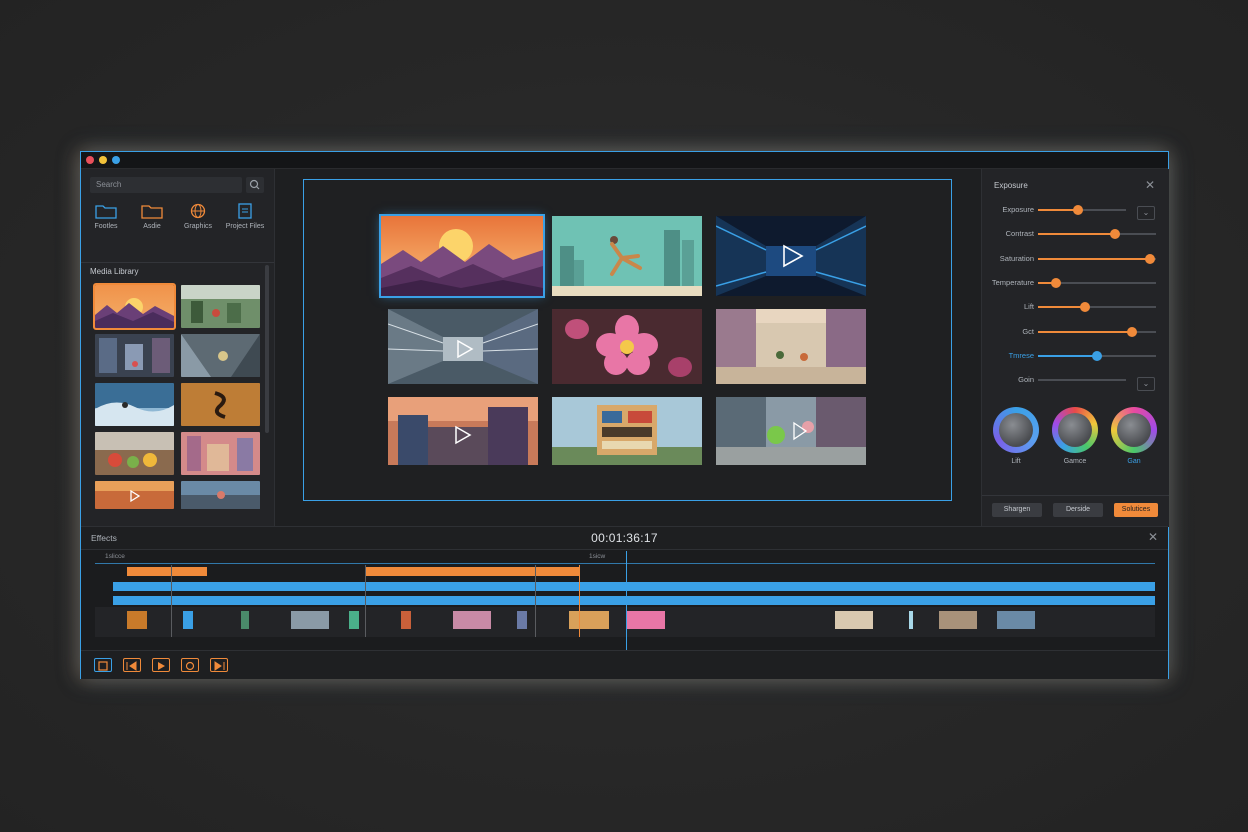 The height and width of the screenshot is (832, 1248). I want to click on stop-icon, so click(103, 666).